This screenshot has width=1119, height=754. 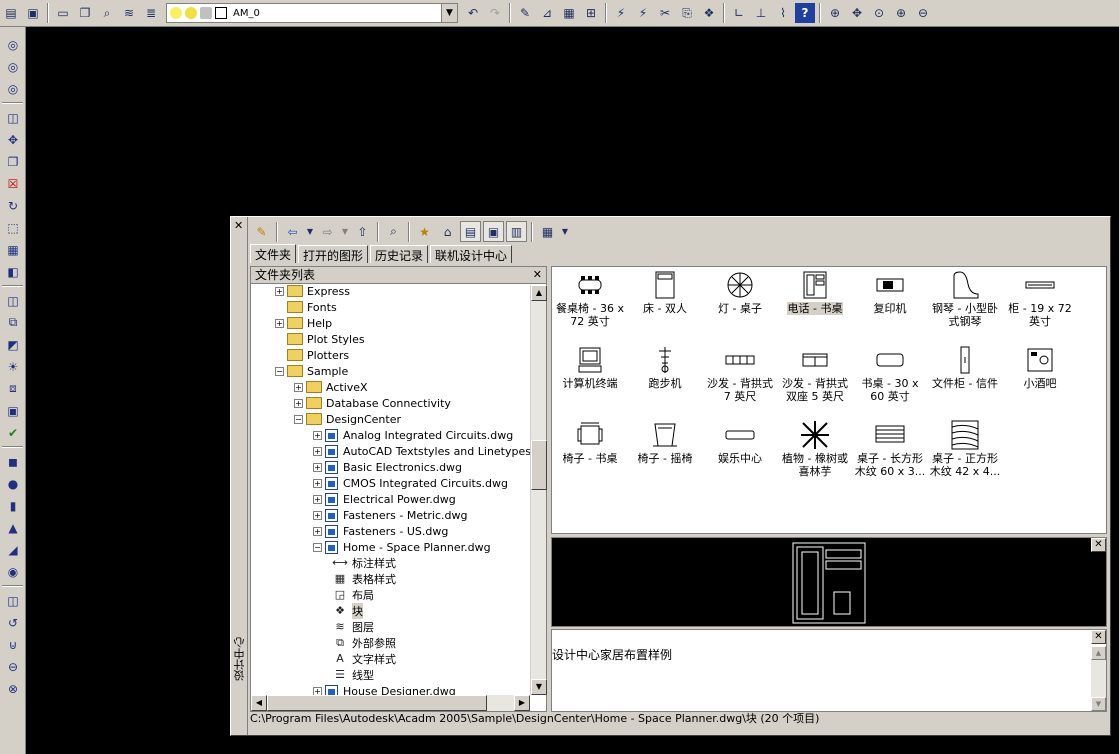 What do you see at coordinates (449, 13) in the screenshot?
I see `chevron-down-icon: ▼` at bounding box center [449, 13].